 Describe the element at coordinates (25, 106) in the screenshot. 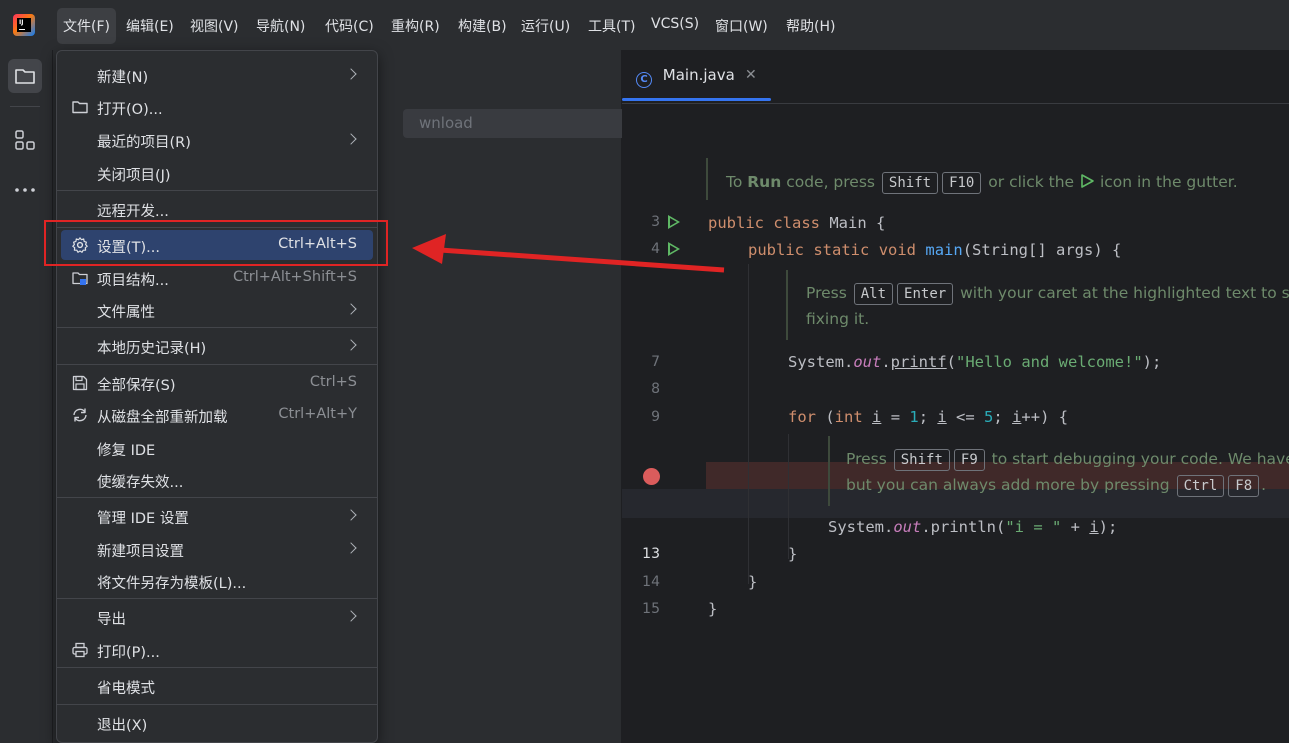

I see `toolstrip-divider` at that location.